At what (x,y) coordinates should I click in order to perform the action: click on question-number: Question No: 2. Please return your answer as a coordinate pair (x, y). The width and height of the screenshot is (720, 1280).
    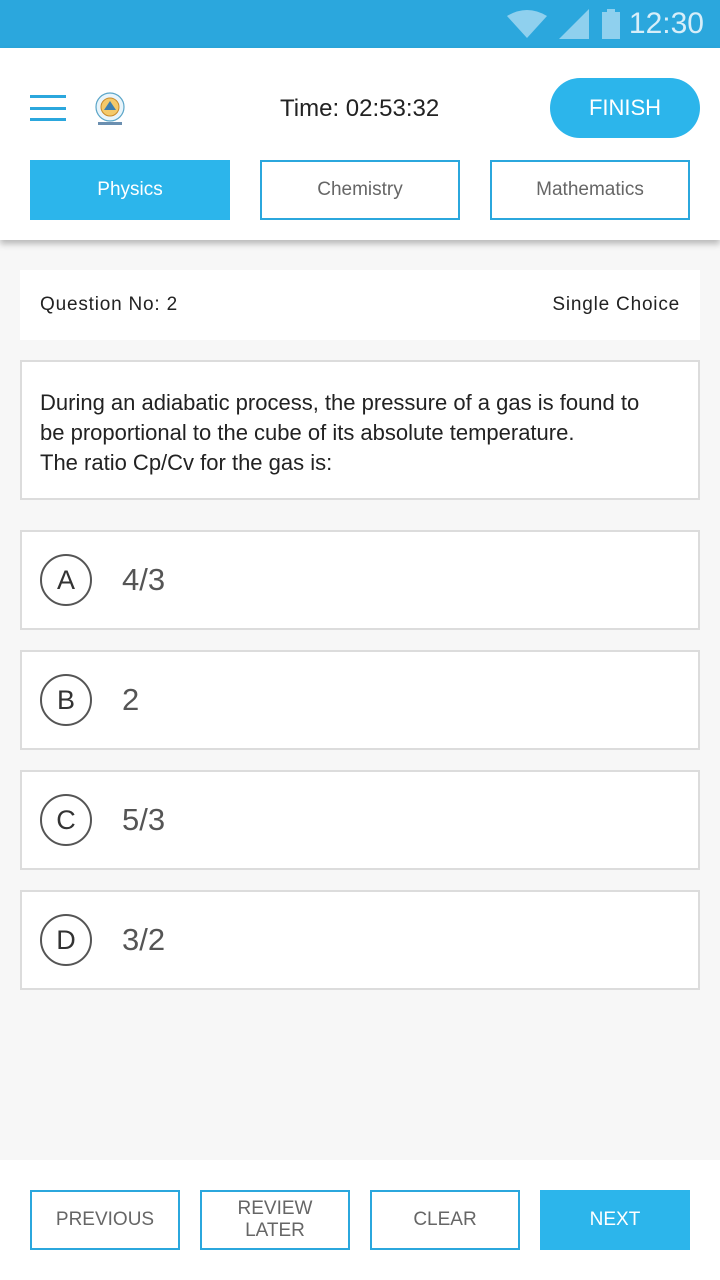
    Looking at the image, I should click on (109, 304).